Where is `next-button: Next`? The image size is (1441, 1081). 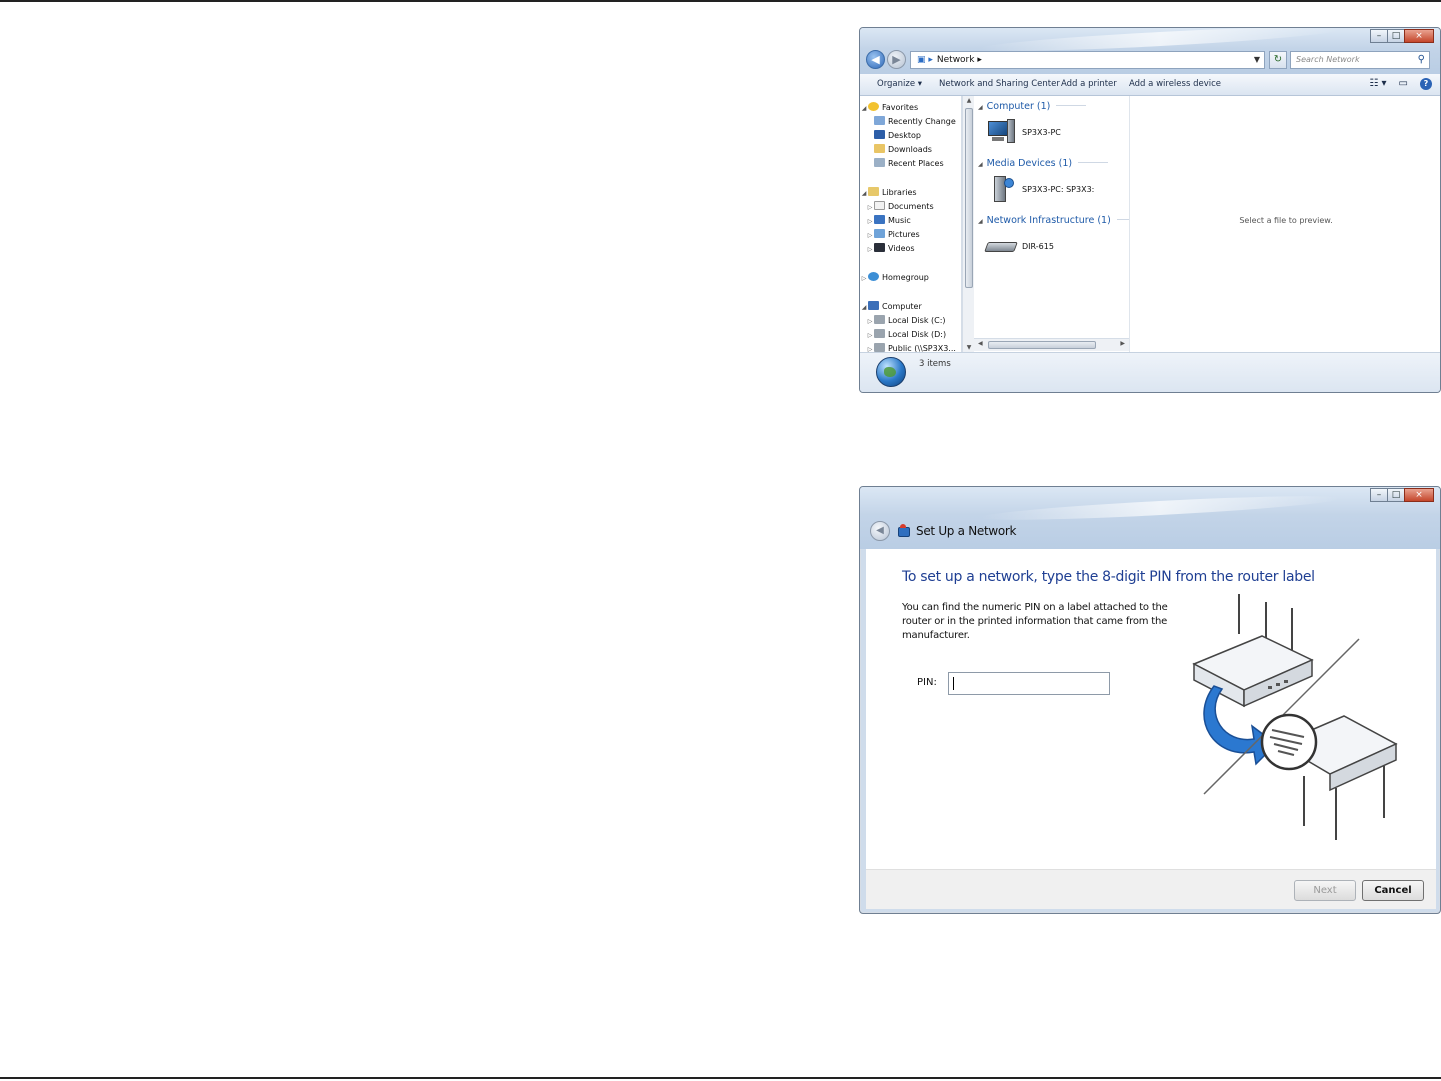
next-button: Next is located at coordinates (1325, 890).